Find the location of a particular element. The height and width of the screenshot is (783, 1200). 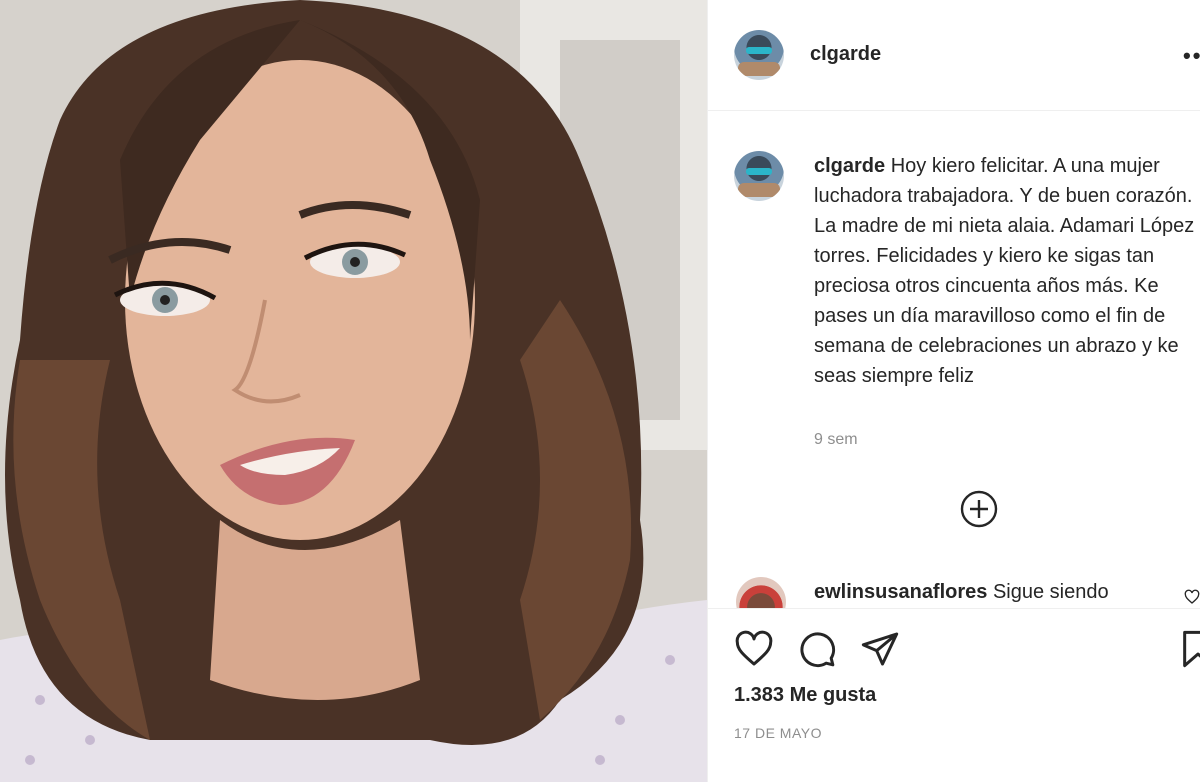

like-count: 1.383 Me gusta is located at coordinates (805, 695).